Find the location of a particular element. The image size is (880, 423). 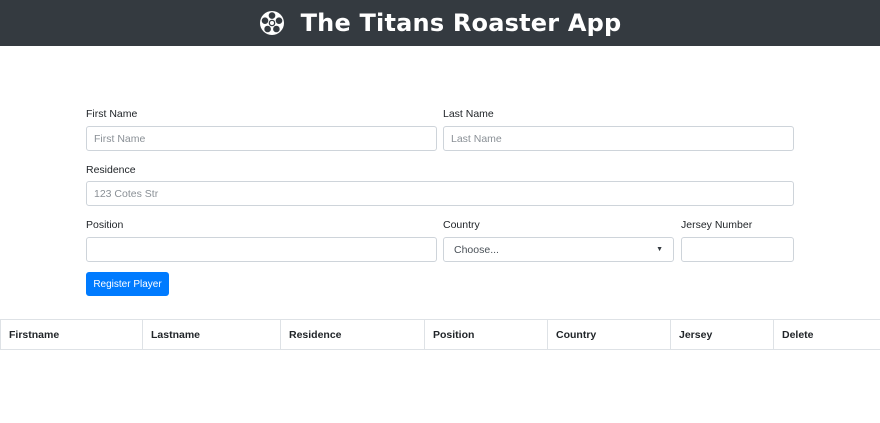

country-select: Choose... ▼ is located at coordinates (558, 249).